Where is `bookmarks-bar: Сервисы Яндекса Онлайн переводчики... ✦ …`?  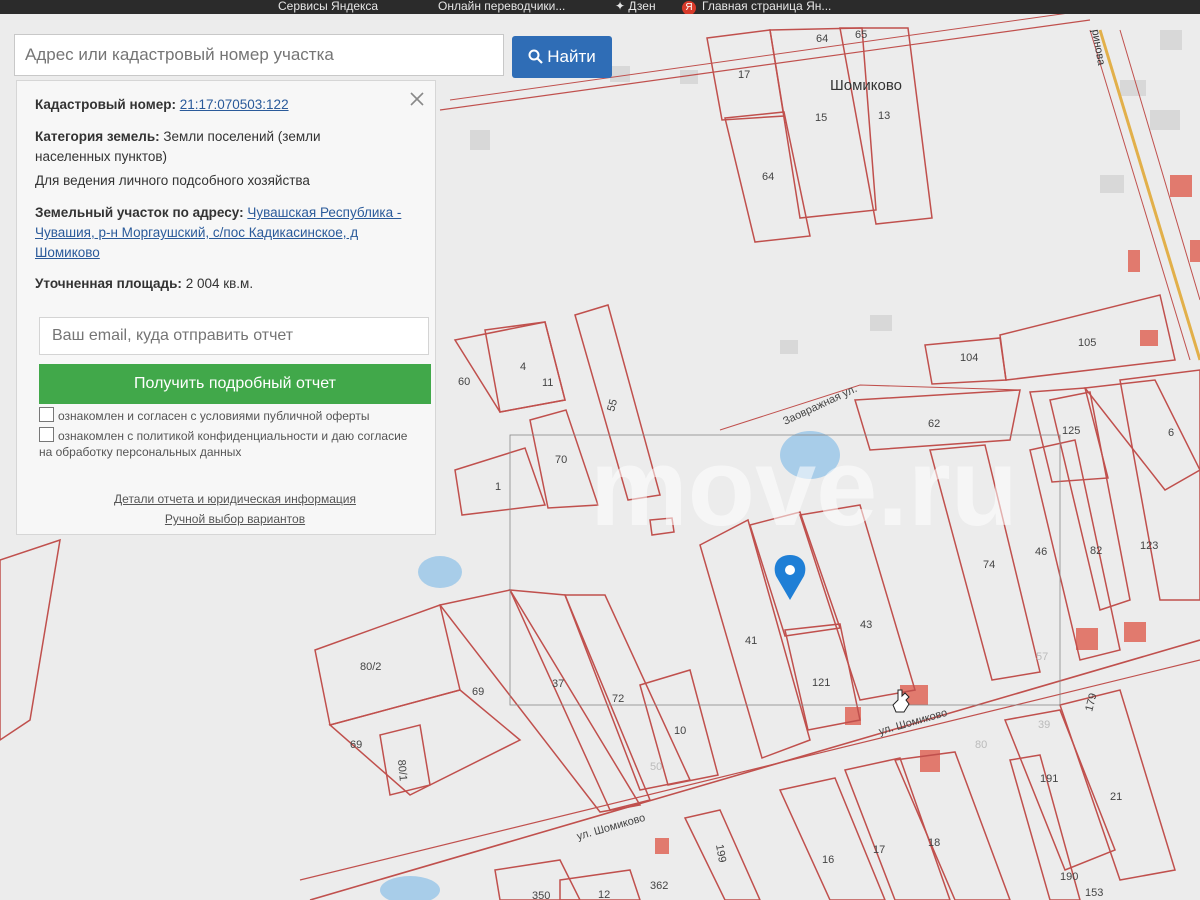
bookmarks-bar: Сервисы Яндекса Онлайн переводчики... ✦ … is located at coordinates (600, 7).